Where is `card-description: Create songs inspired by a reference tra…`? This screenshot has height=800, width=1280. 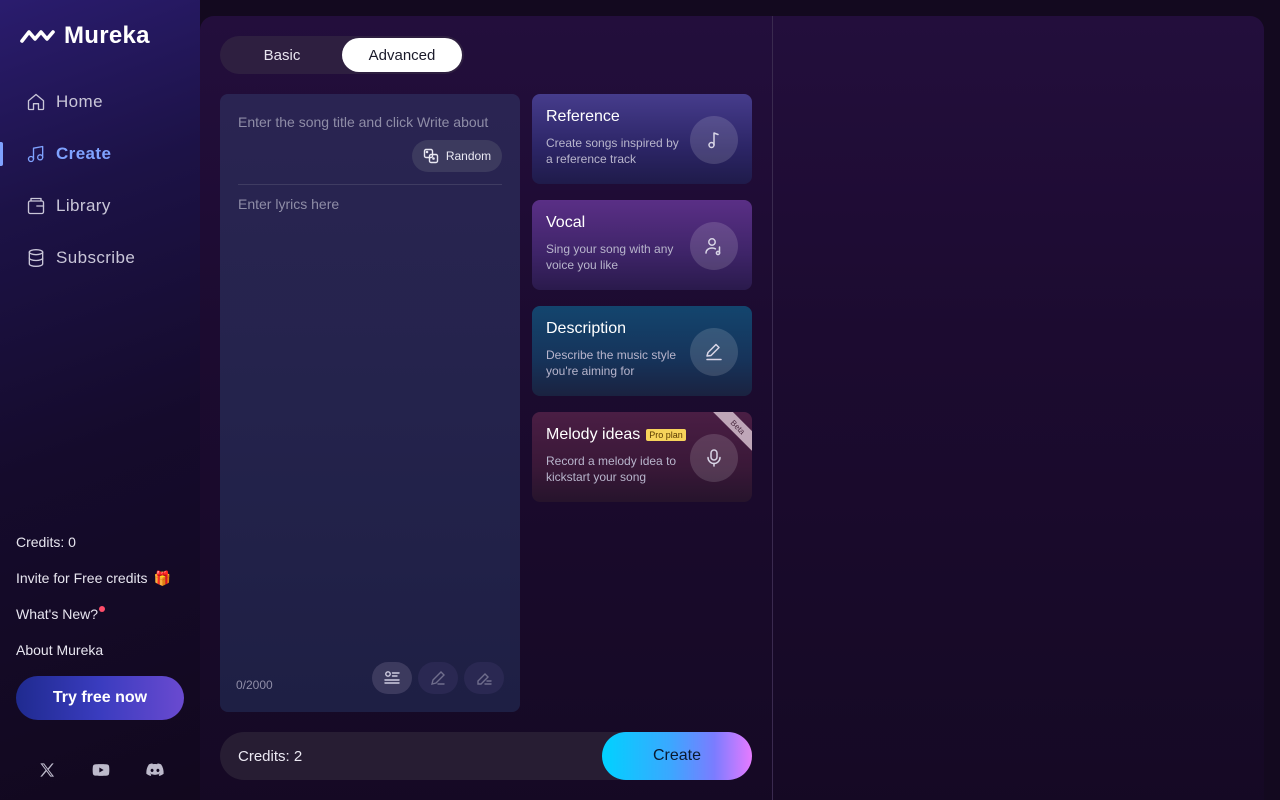 card-description: Create songs inspired by a reference tra… is located at coordinates (612, 151).